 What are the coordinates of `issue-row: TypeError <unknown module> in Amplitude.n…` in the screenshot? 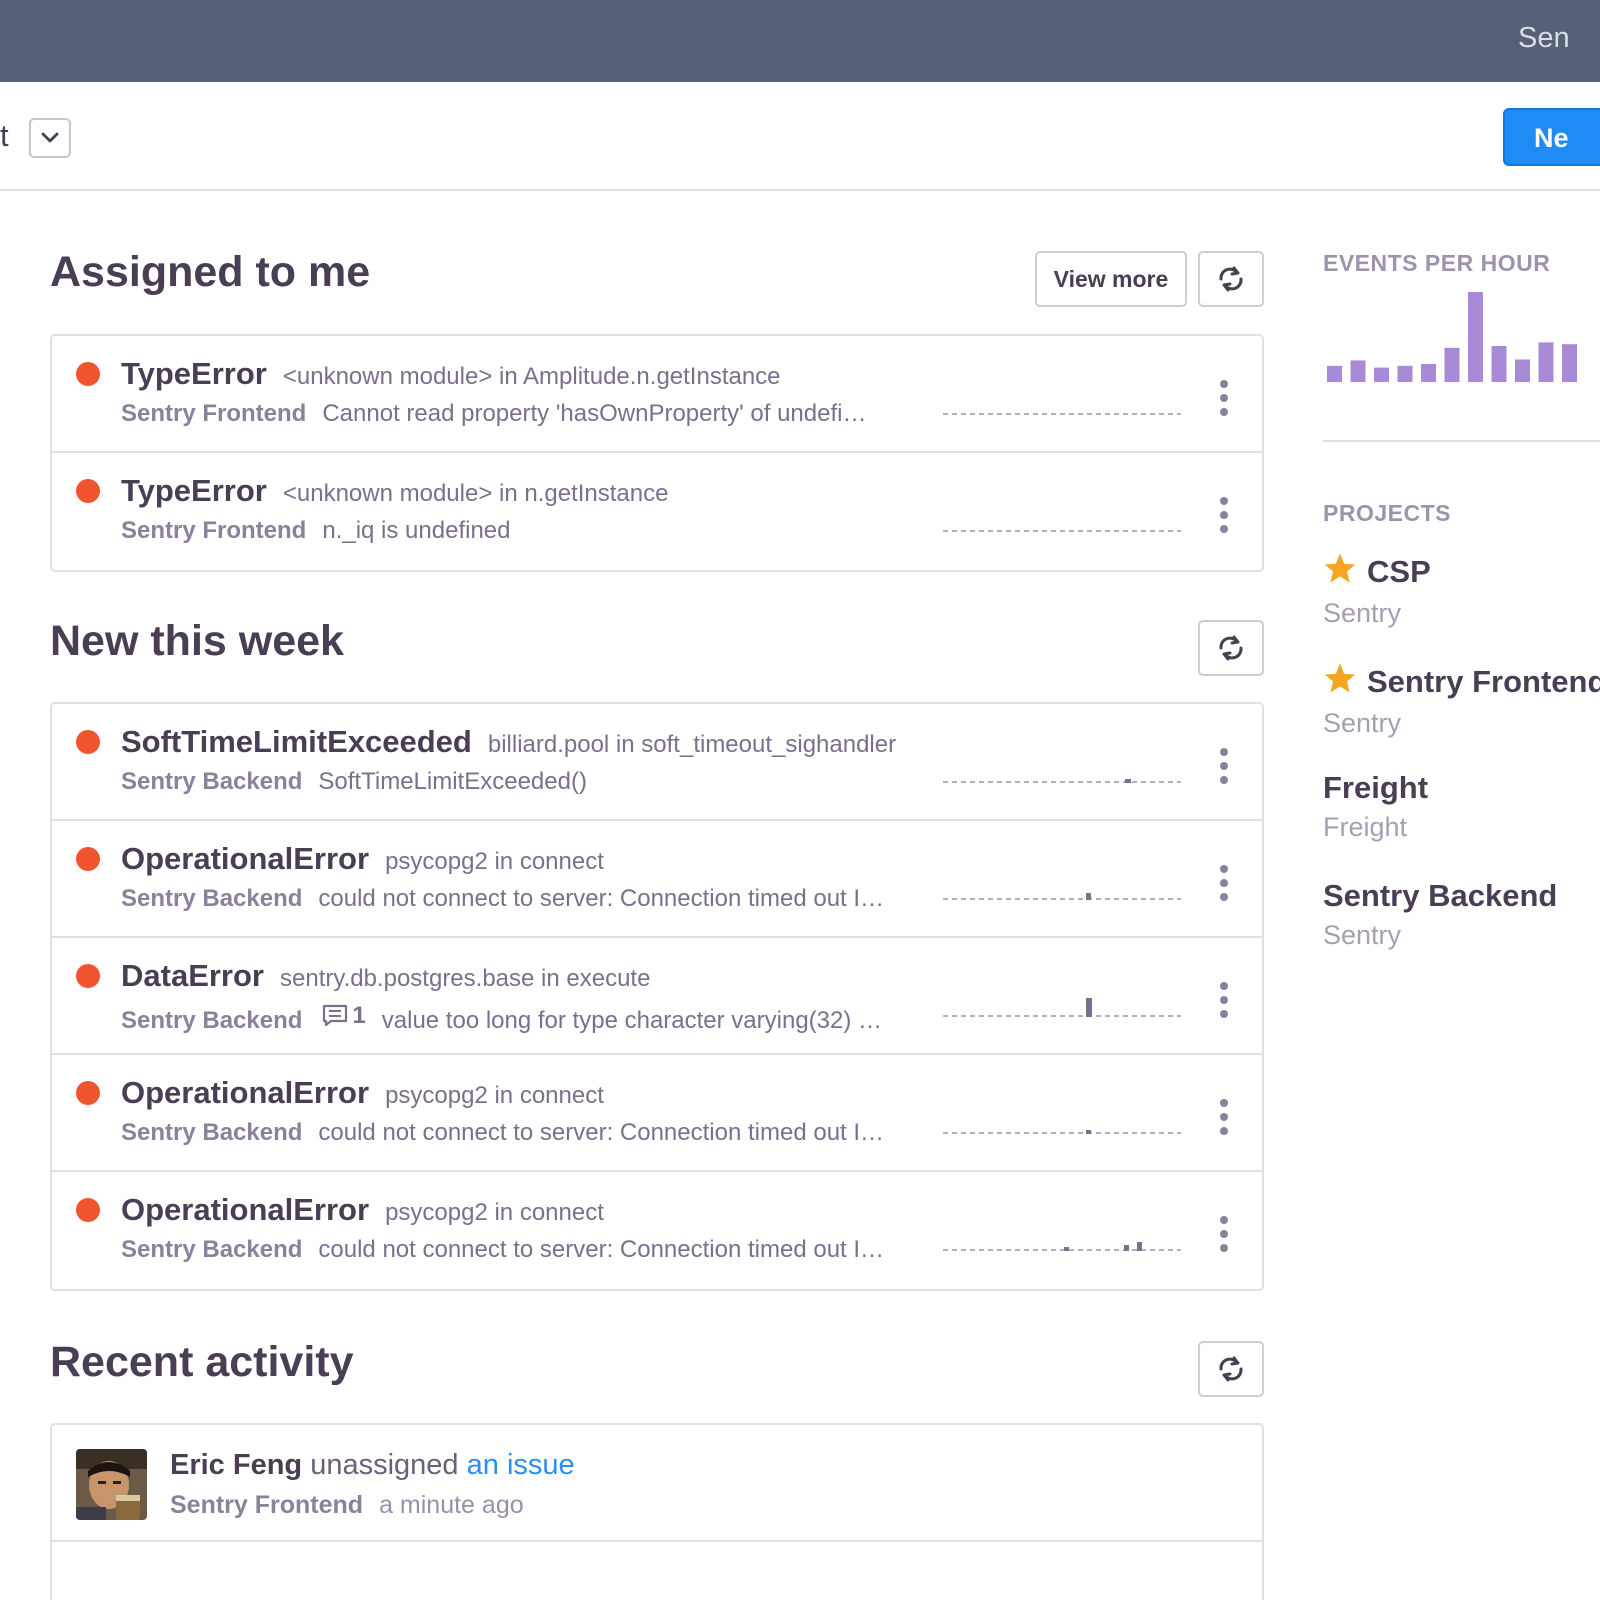 It's located at (657, 394).